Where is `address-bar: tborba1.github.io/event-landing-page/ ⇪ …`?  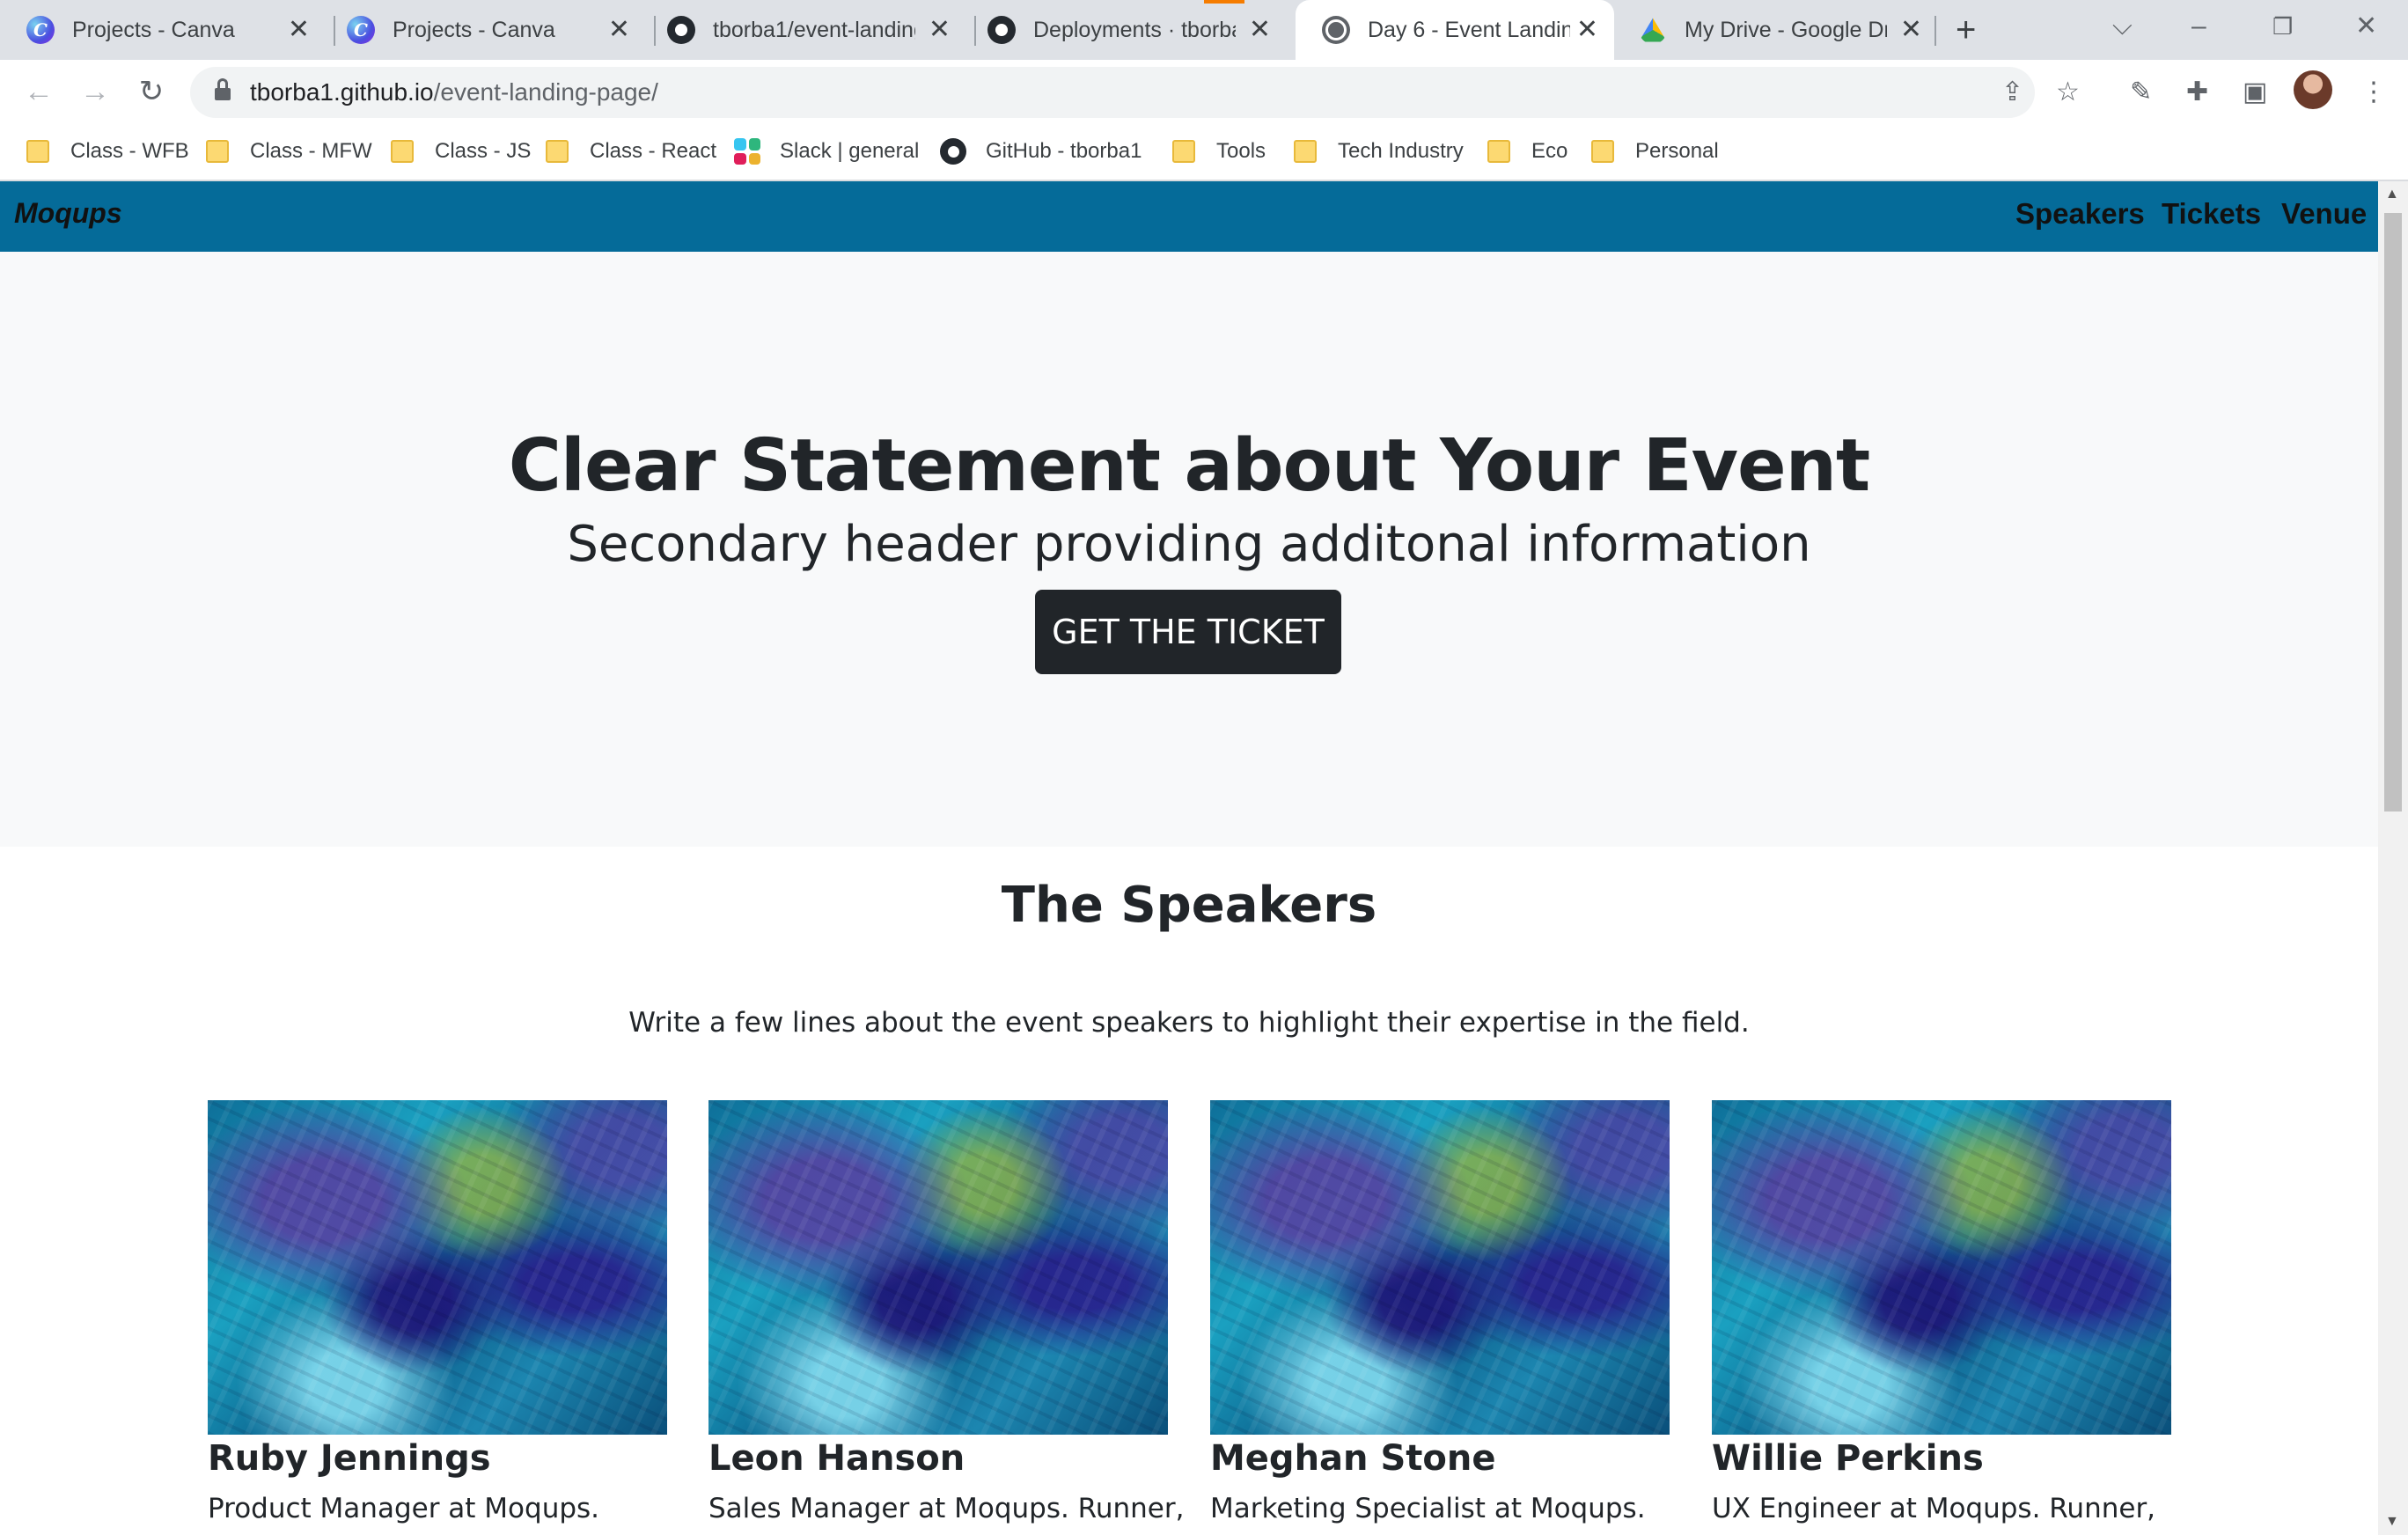
address-bar: tborba1.github.io/event-landing-page/ ⇪ … is located at coordinates (1135, 92).